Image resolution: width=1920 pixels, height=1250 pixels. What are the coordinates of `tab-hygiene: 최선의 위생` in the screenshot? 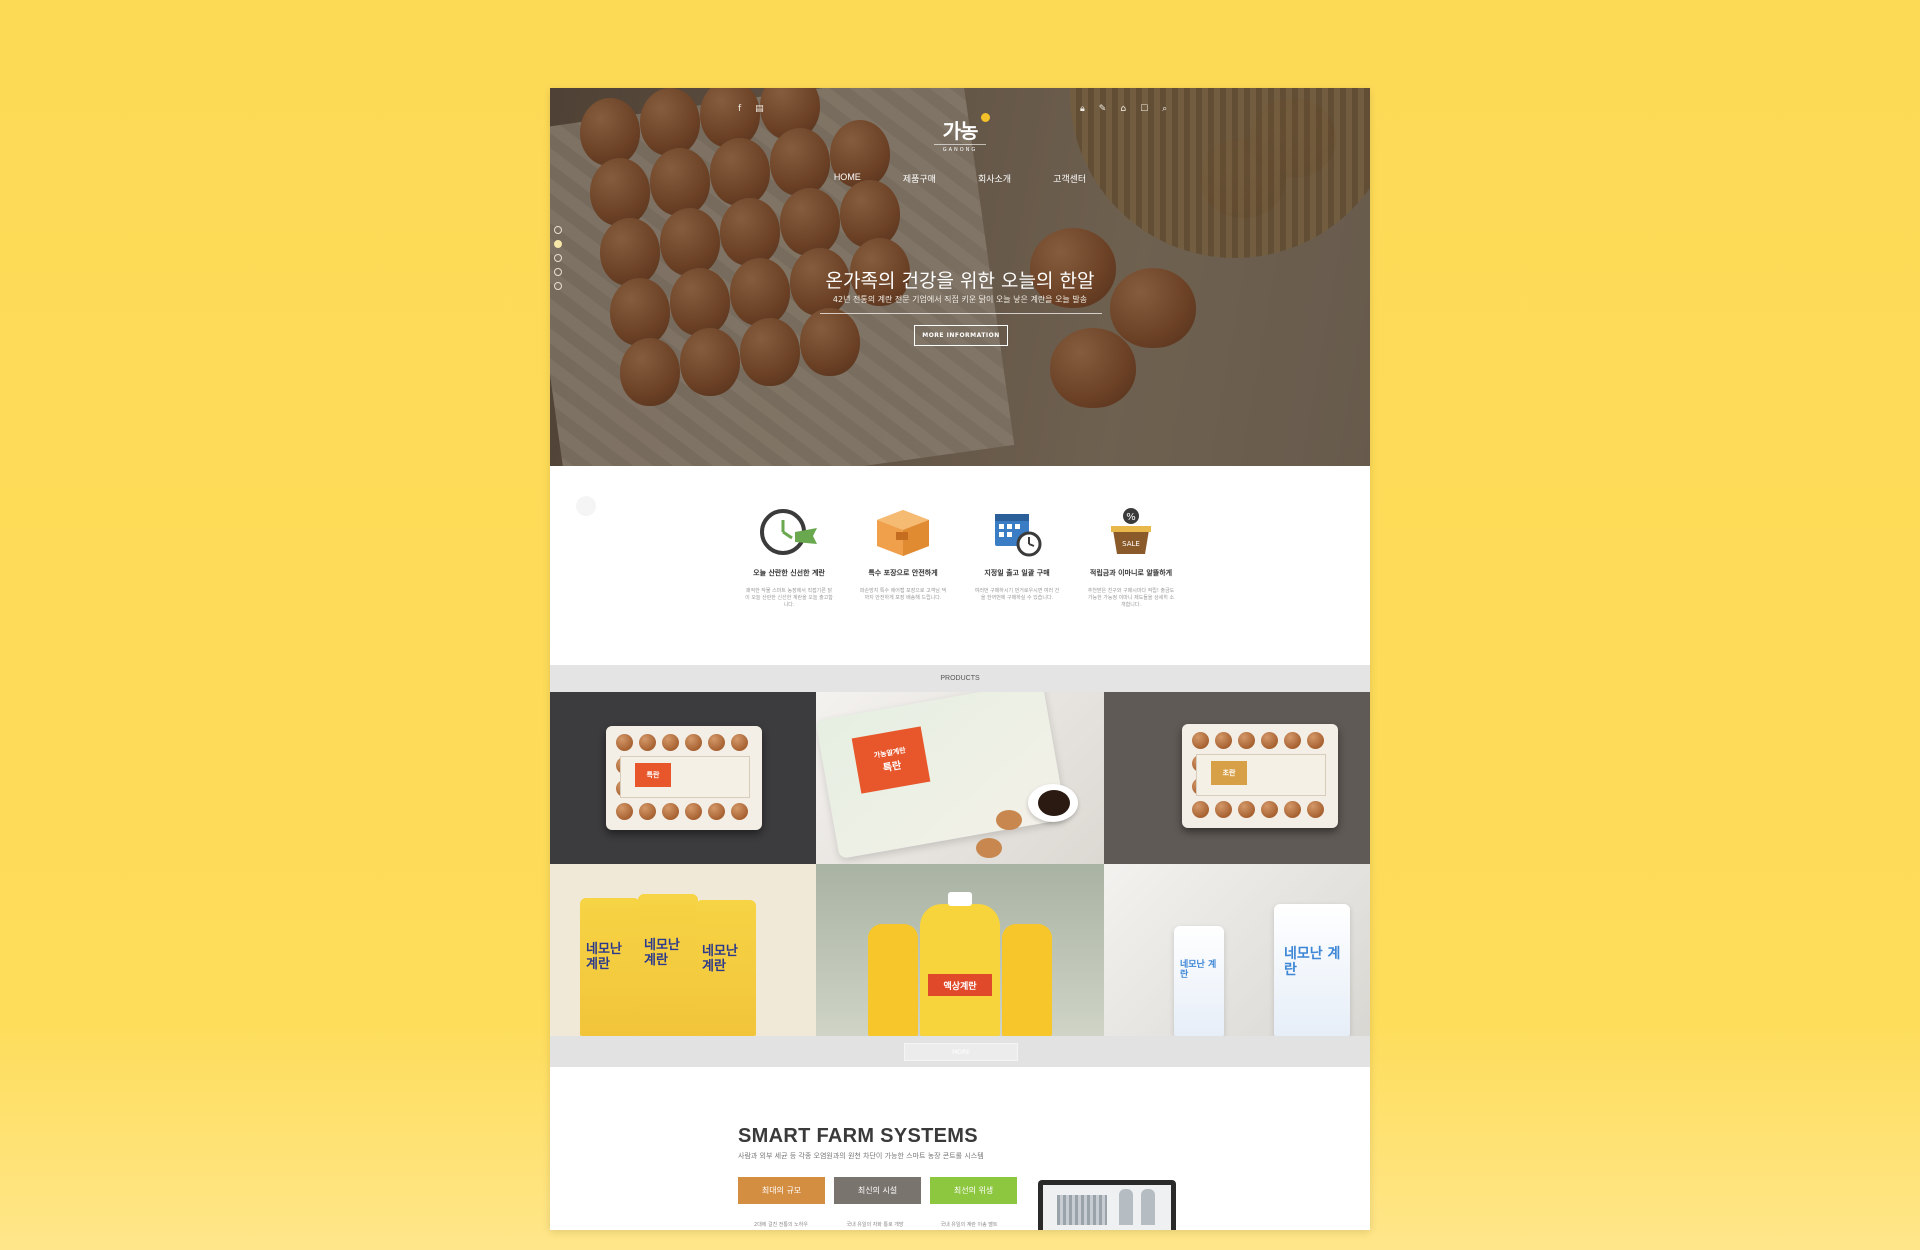 It's located at (973, 1190).